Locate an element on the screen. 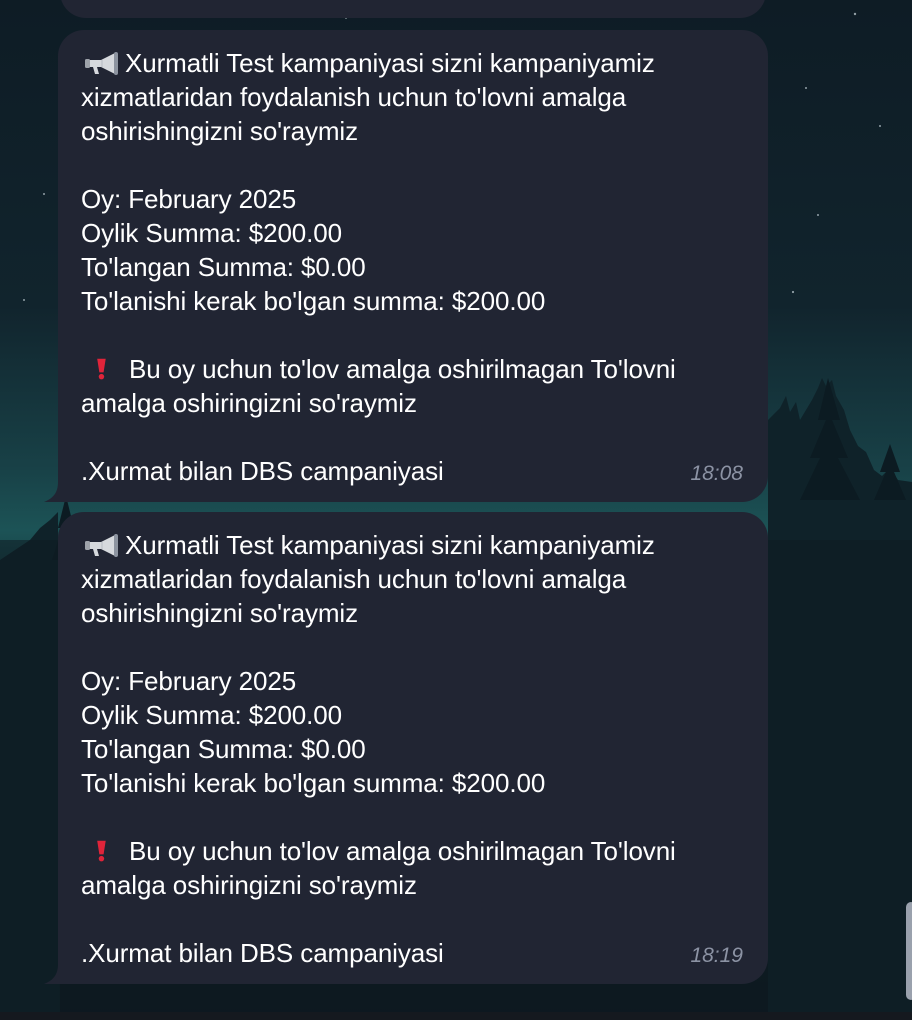  message-time: 18:19 is located at coordinates (716, 955).